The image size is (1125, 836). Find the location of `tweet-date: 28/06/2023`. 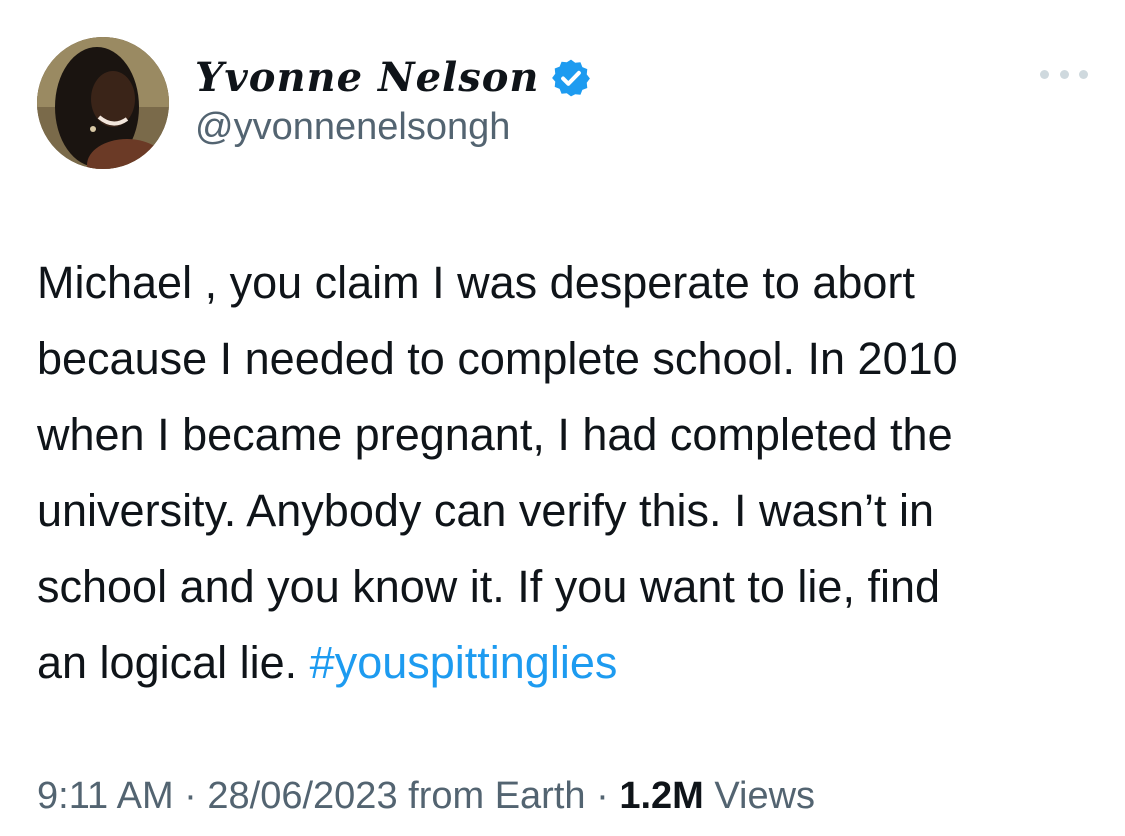

tweet-date: 28/06/2023 is located at coordinates (302, 796).